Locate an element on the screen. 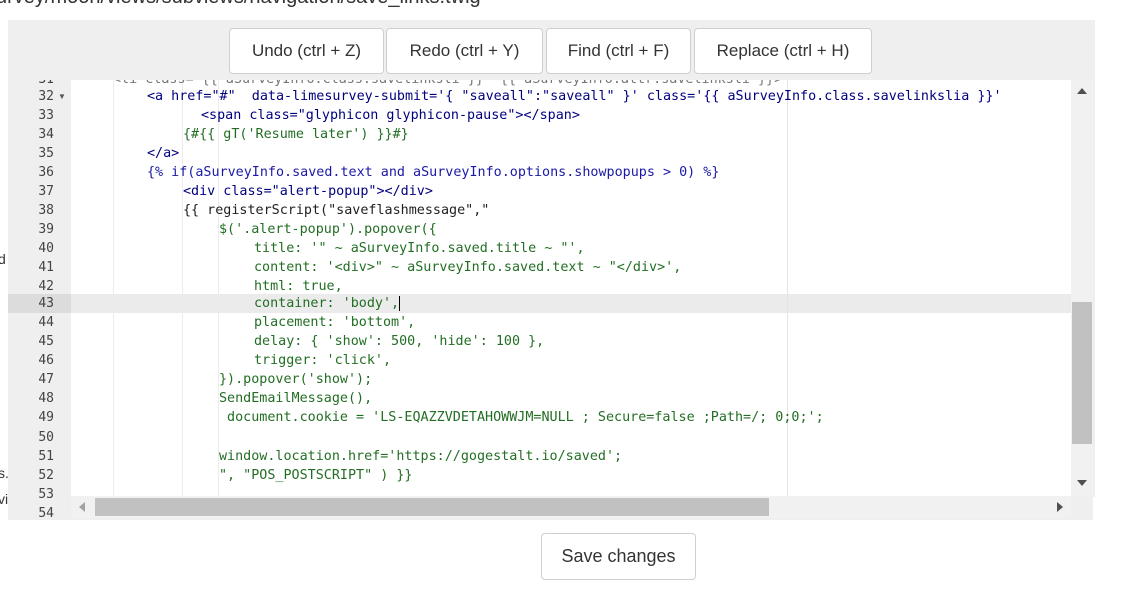  line-number: 39 is located at coordinates (46, 229).